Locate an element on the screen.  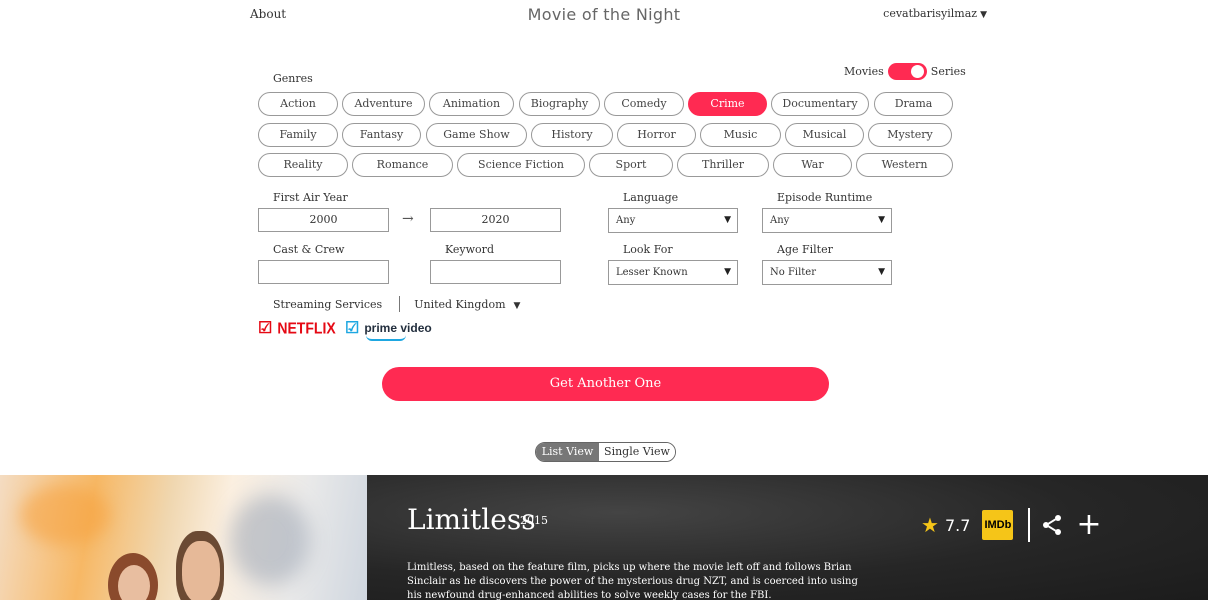
genre-animation: Animation is located at coordinates (471, 104).